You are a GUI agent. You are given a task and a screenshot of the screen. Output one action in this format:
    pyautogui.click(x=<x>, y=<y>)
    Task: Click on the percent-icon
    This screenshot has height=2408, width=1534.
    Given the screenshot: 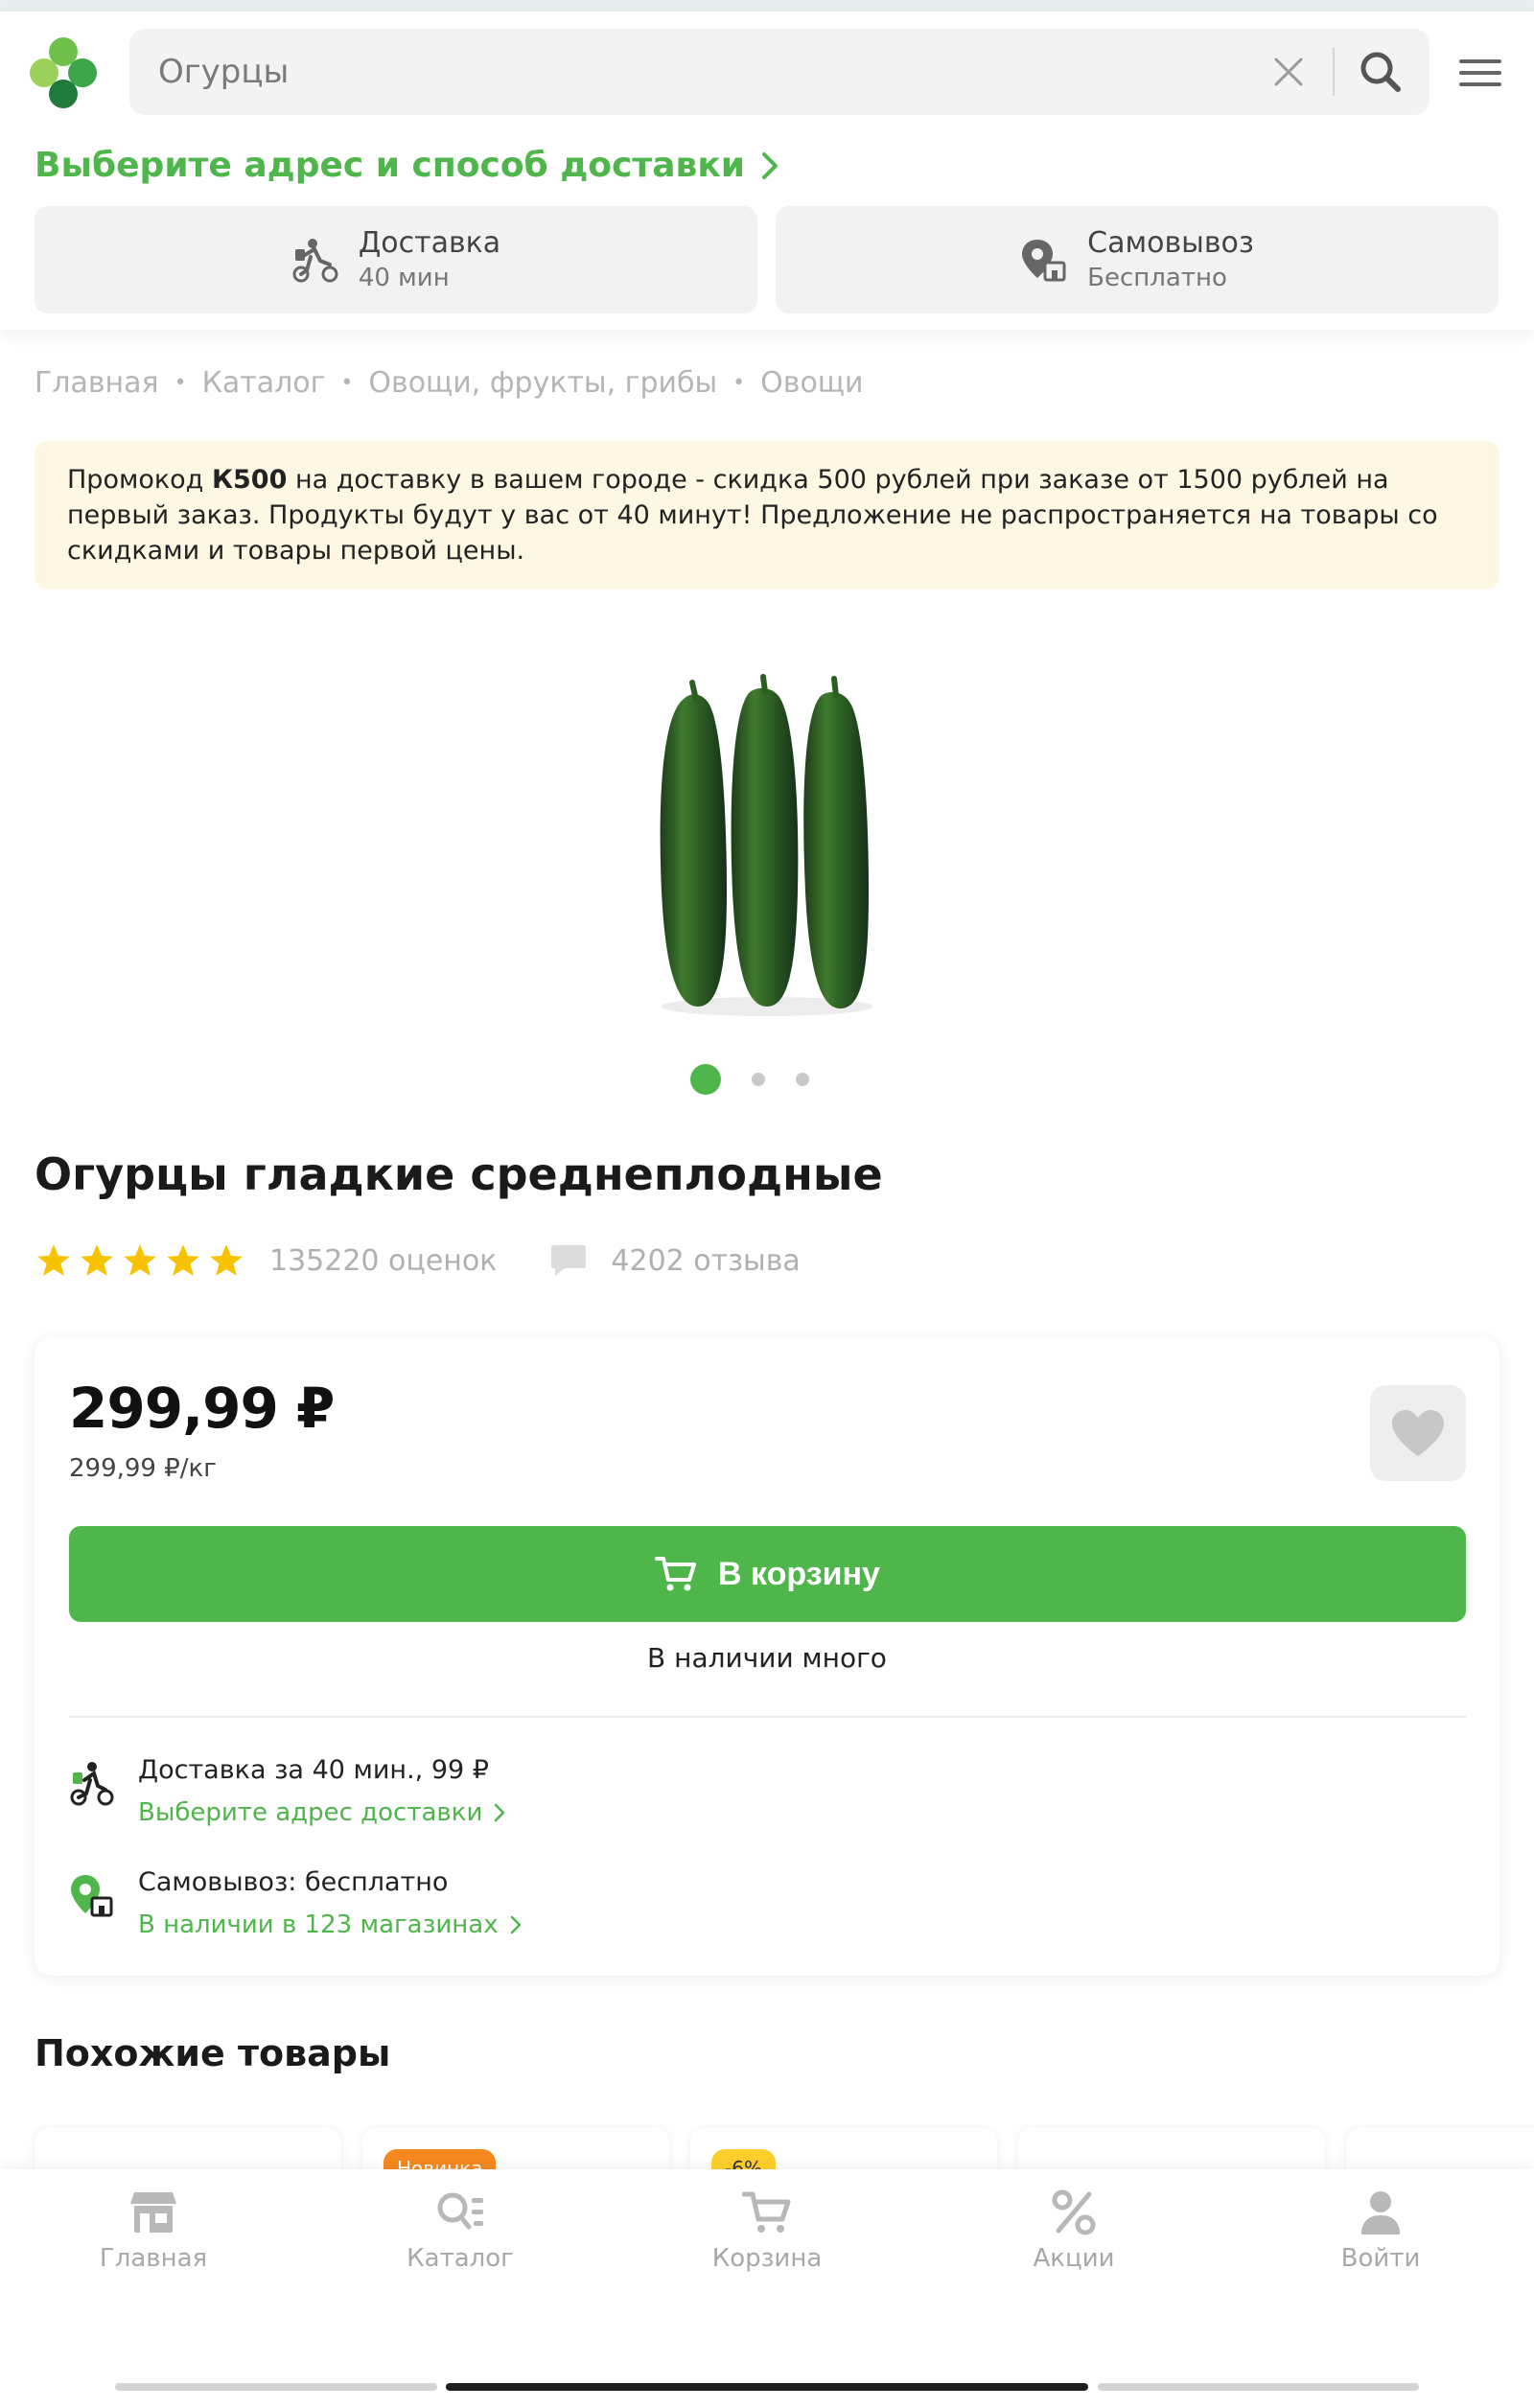 What is the action you would take?
    pyautogui.click(x=1074, y=2212)
    